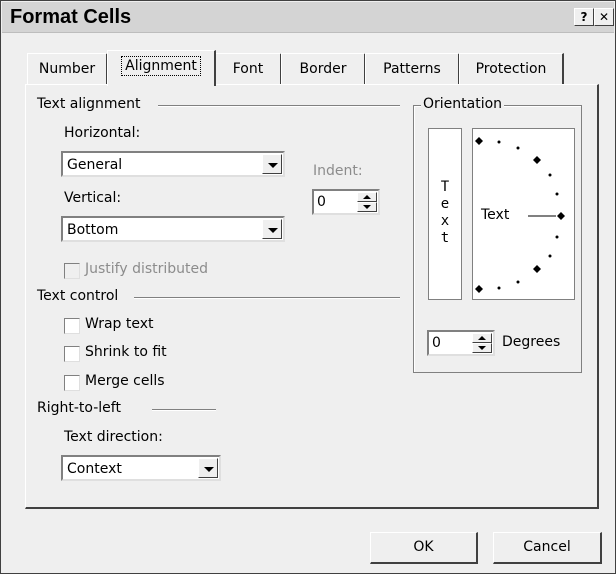 This screenshot has width=616, height=574. Describe the element at coordinates (445, 238) in the screenshot. I see `vertical-letter: t` at that location.